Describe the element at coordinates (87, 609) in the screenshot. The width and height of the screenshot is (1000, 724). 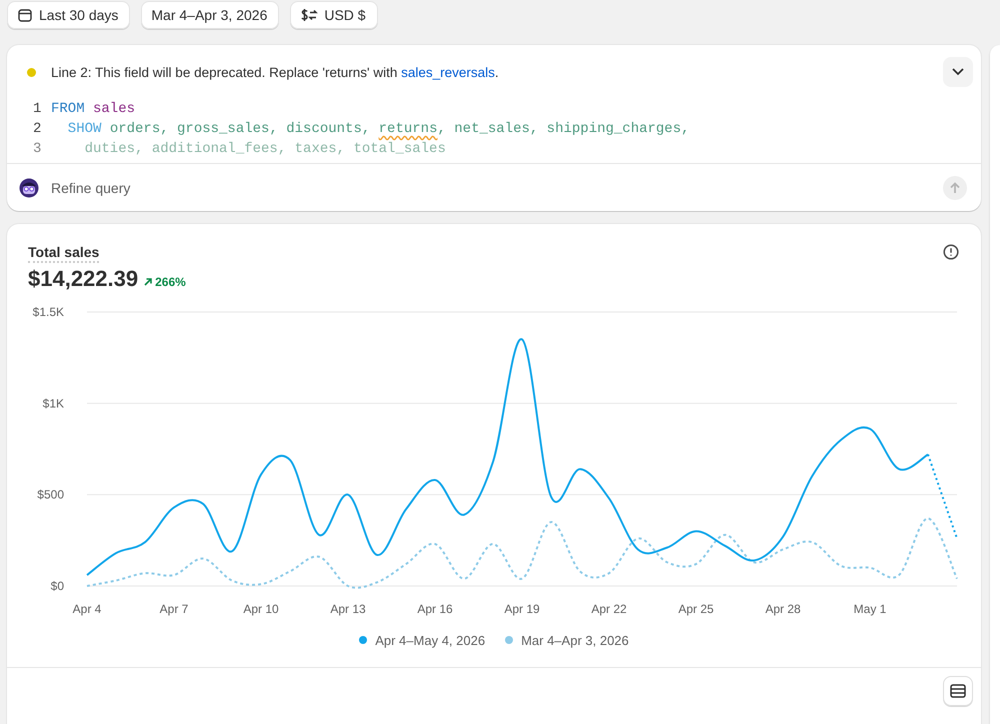
I see `axis-label: Apr 4` at that location.